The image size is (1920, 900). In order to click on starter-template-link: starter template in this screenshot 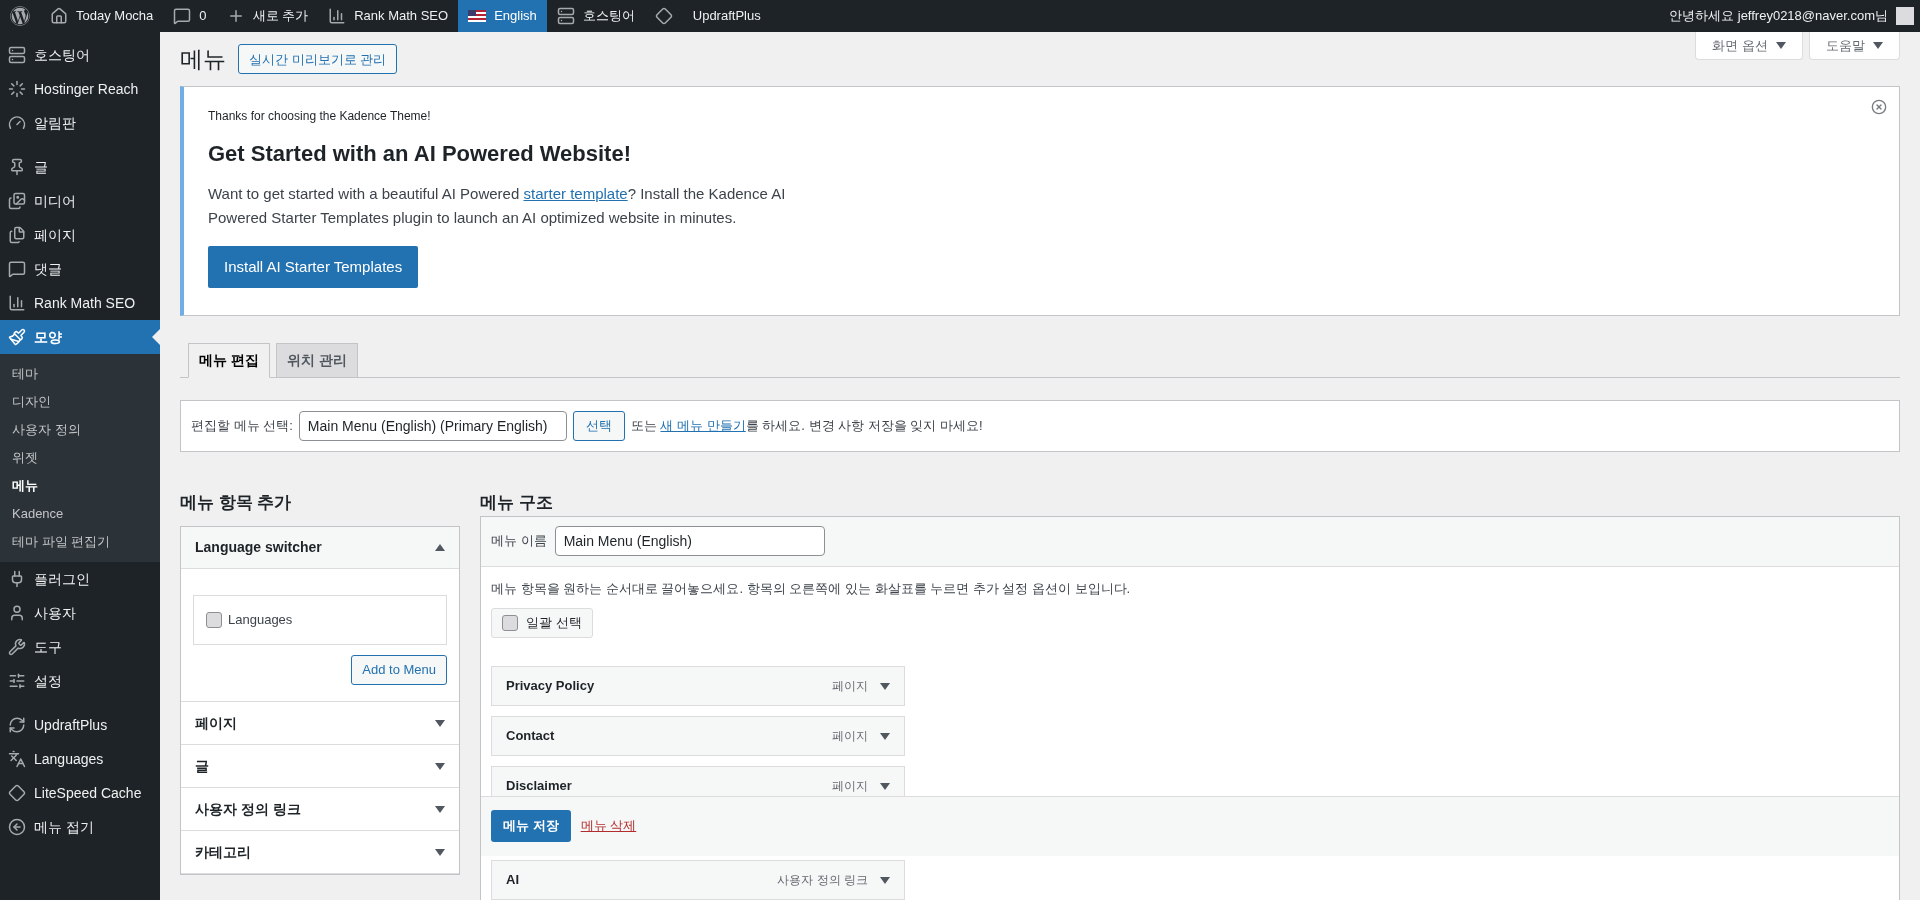, I will do `click(575, 193)`.